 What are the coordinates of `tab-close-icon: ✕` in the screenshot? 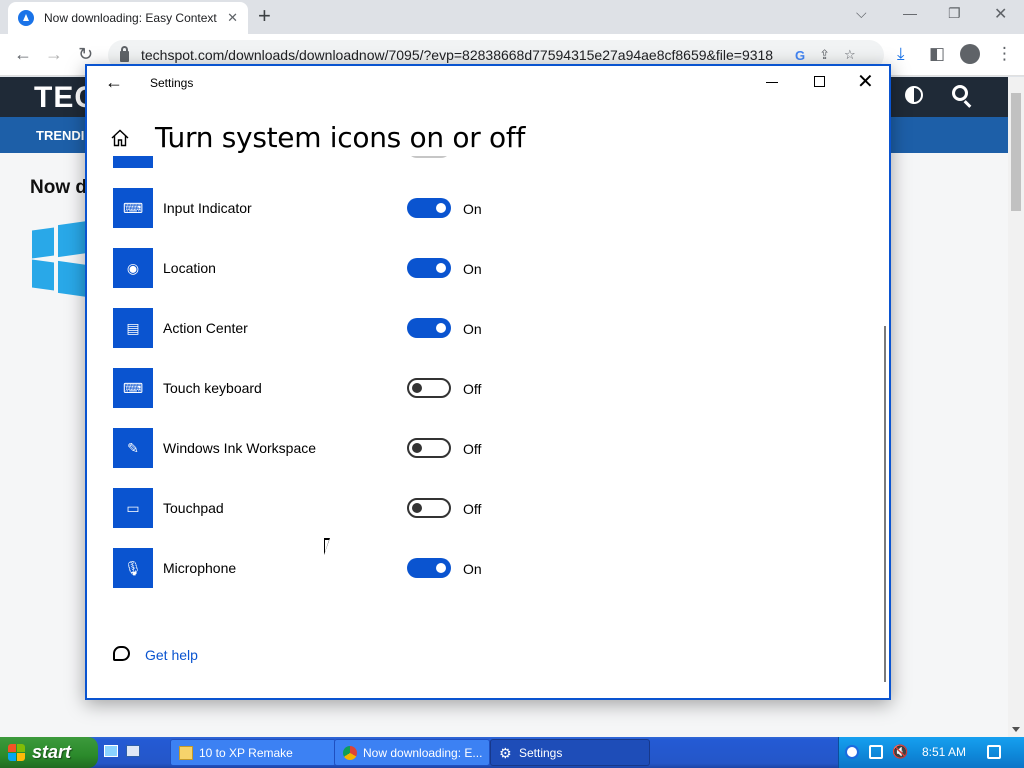 It's located at (232, 18).